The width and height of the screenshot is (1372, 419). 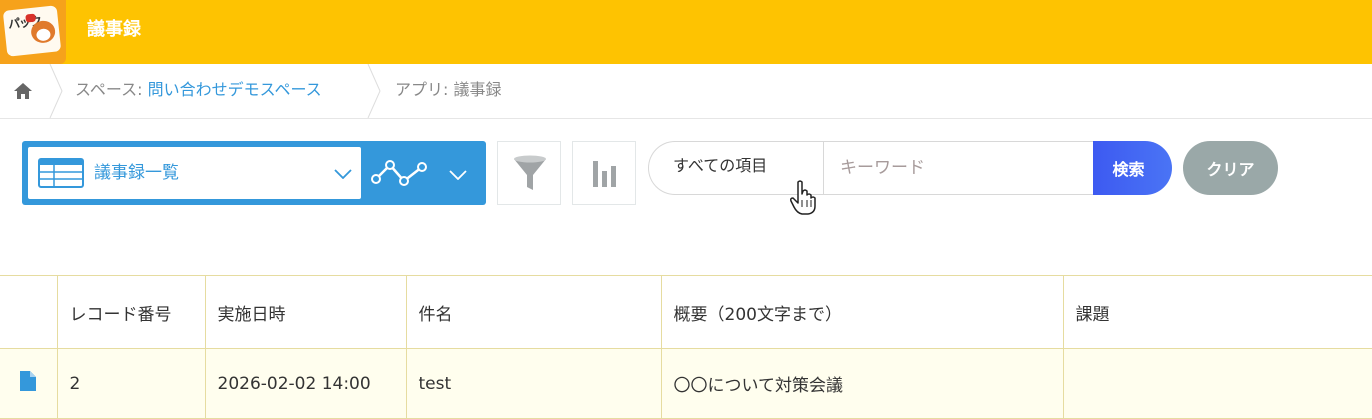 I want to click on clear-button: クリア, so click(x=1230, y=168).